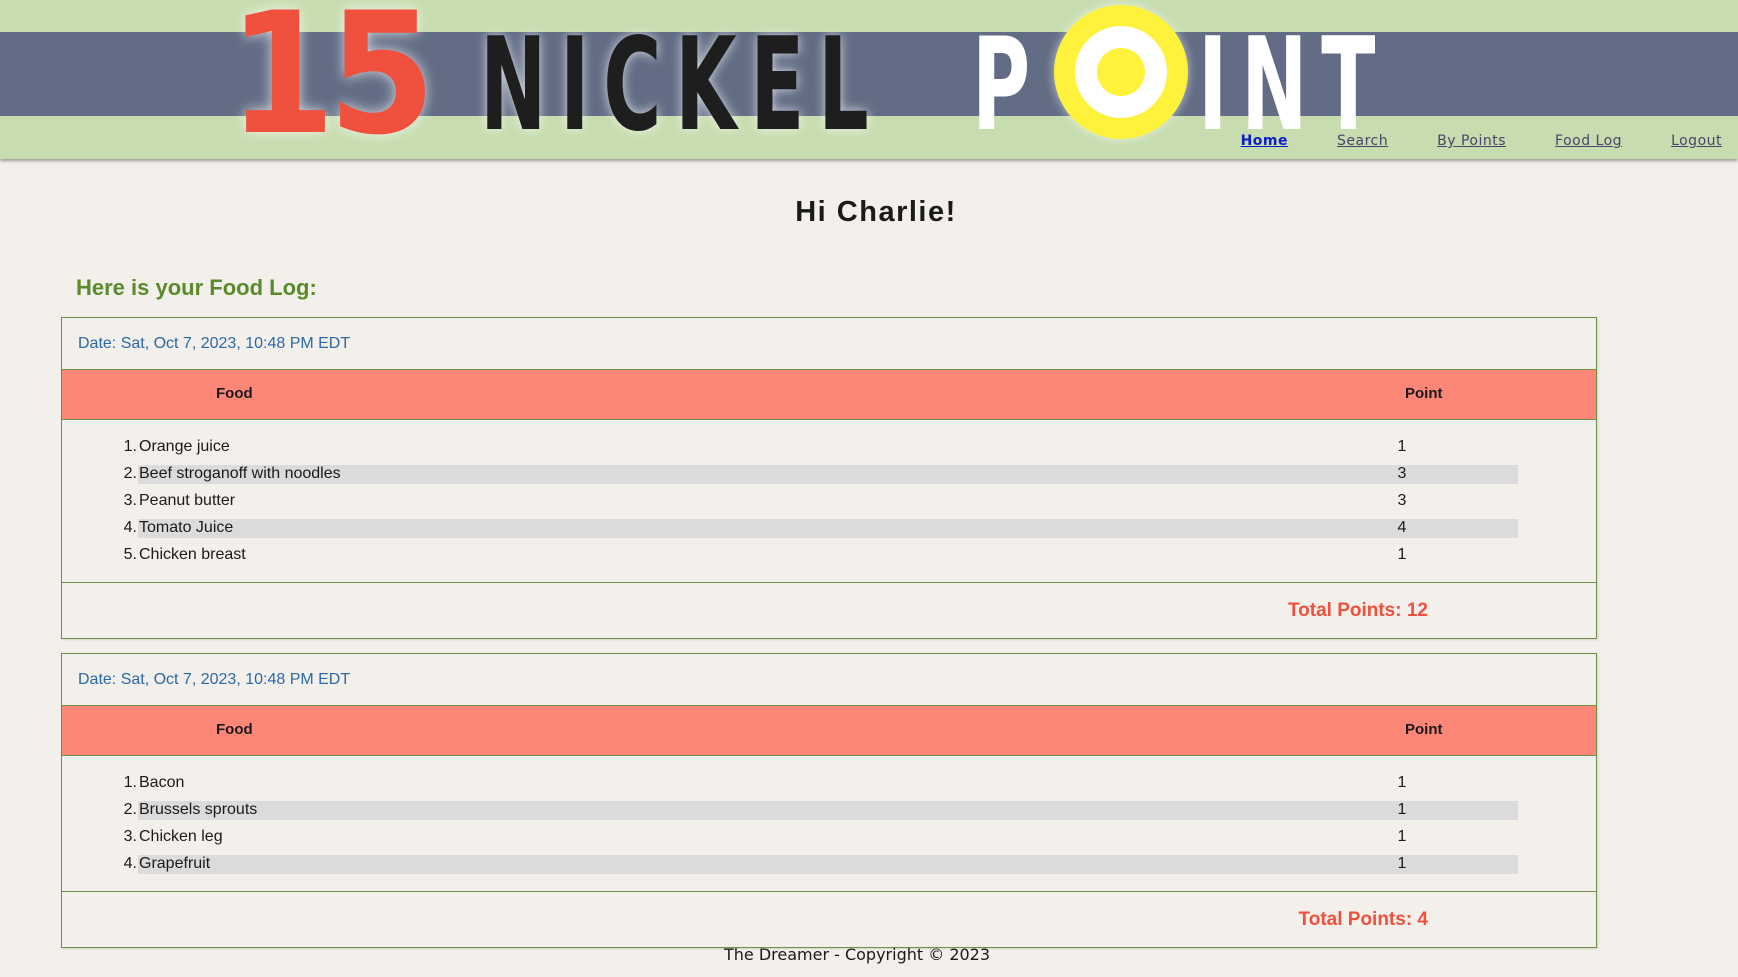  Describe the element at coordinates (192, 554) in the screenshot. I see `item-food-name: Chicken breast` at that location.